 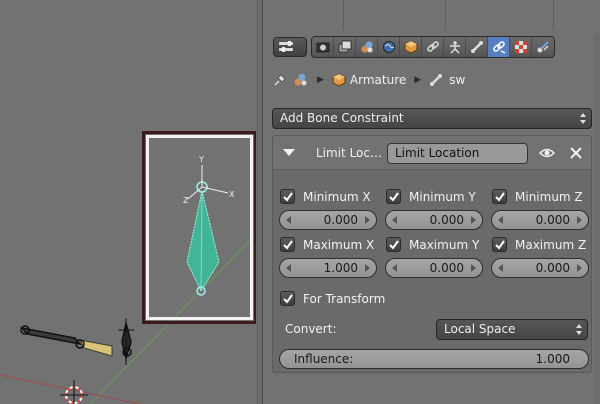 I want to click on tab-texture, so click(x=521, y=47).